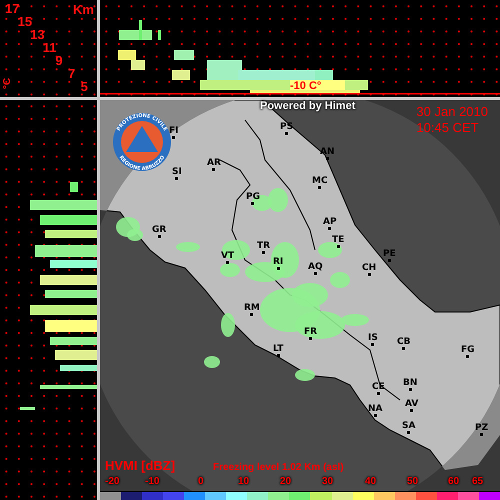 Image resolution: width=500 pixels, height=500 pixels. Describe the element at coordinates (177, 173) in the screenshot. I see `city-label: SI` at that location.